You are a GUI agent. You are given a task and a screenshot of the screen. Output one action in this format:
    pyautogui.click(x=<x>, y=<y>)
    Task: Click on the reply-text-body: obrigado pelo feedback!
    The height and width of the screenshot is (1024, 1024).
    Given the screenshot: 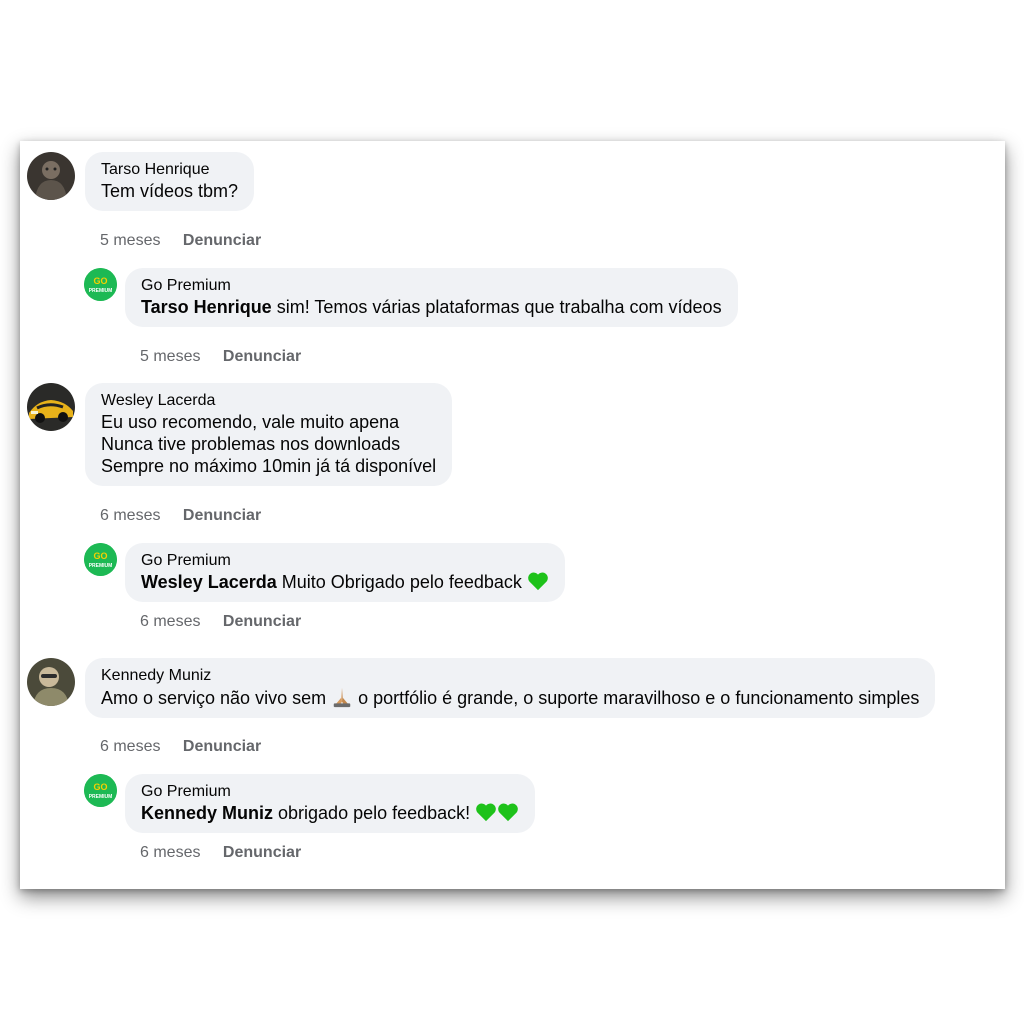 What is the action you would take?
    pyautogui.click(x=374, y=813)
    